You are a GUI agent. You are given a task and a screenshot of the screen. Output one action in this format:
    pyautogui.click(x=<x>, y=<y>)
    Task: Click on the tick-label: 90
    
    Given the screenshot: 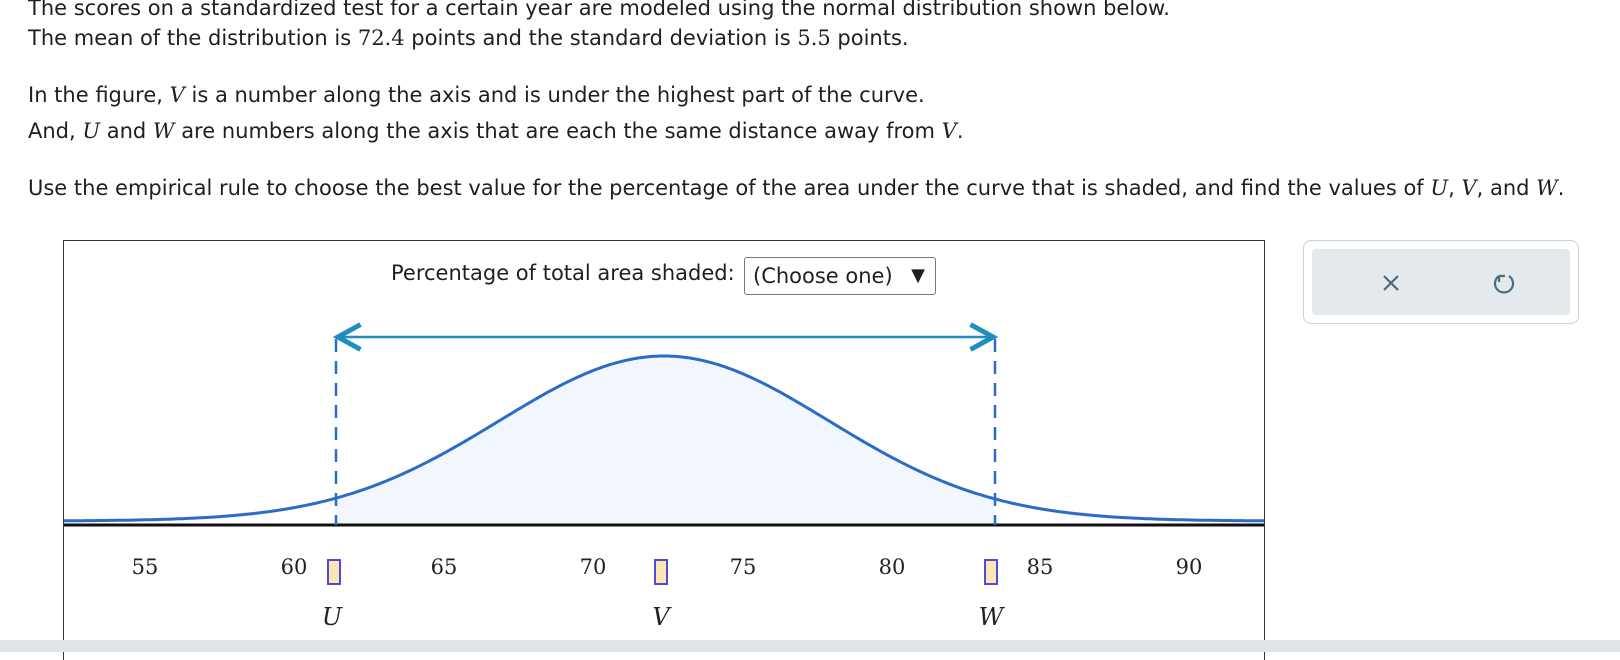 What is the action you would take?
    pyautogui.click(x=1189, y=567)
    